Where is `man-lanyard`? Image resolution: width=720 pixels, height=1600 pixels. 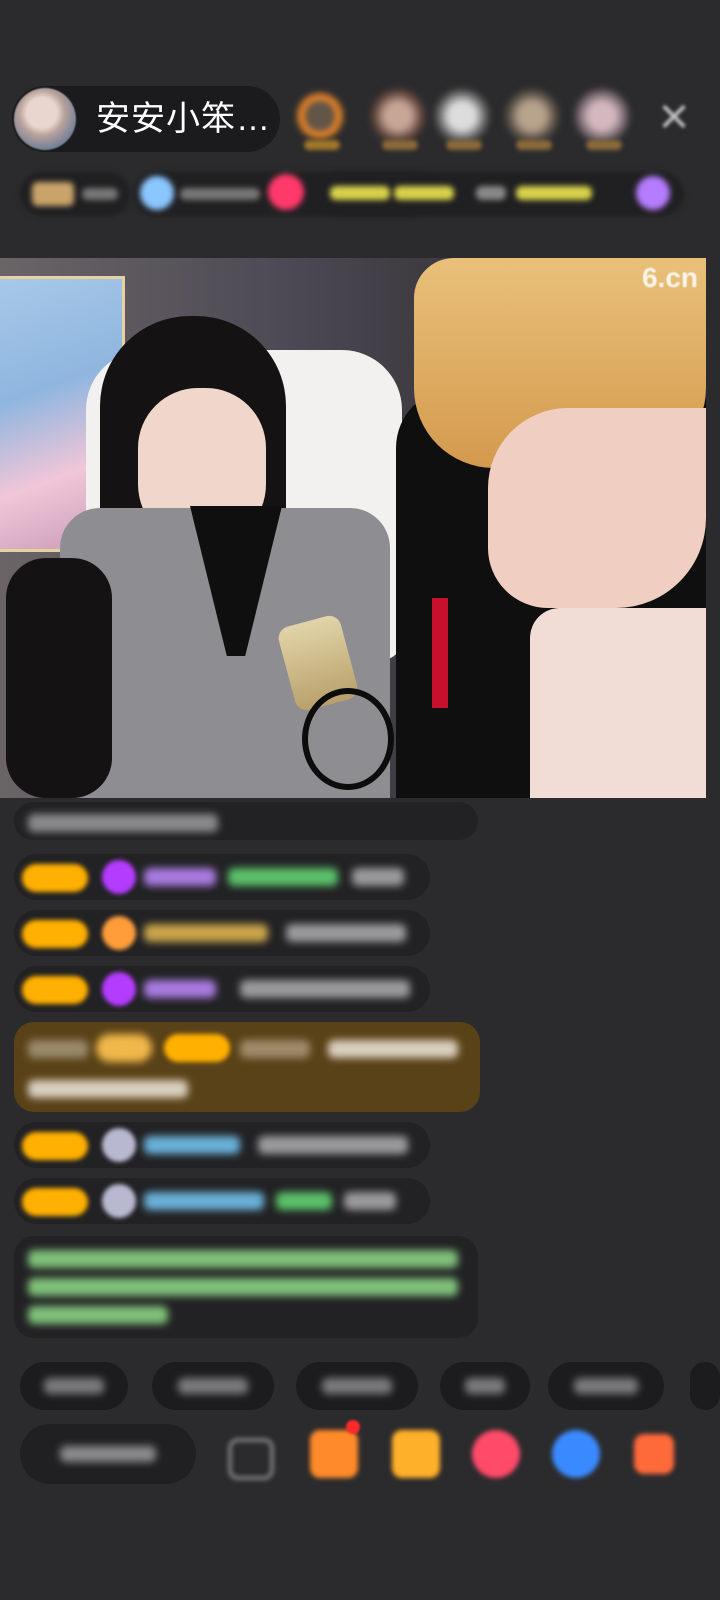 man-lanyard is located at coordinates (440, 653).